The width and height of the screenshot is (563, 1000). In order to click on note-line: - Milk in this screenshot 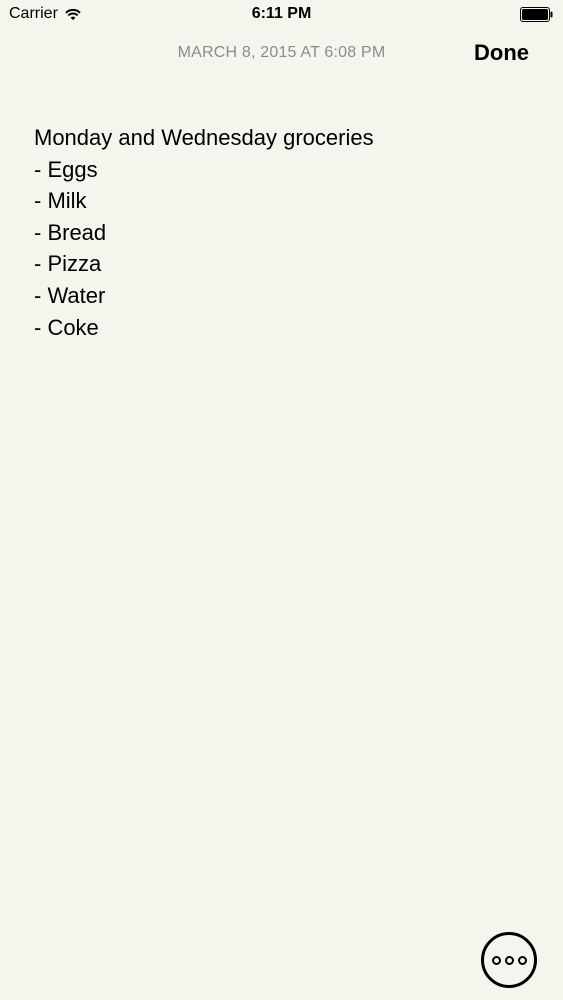, I will do `click(60, 201)`.